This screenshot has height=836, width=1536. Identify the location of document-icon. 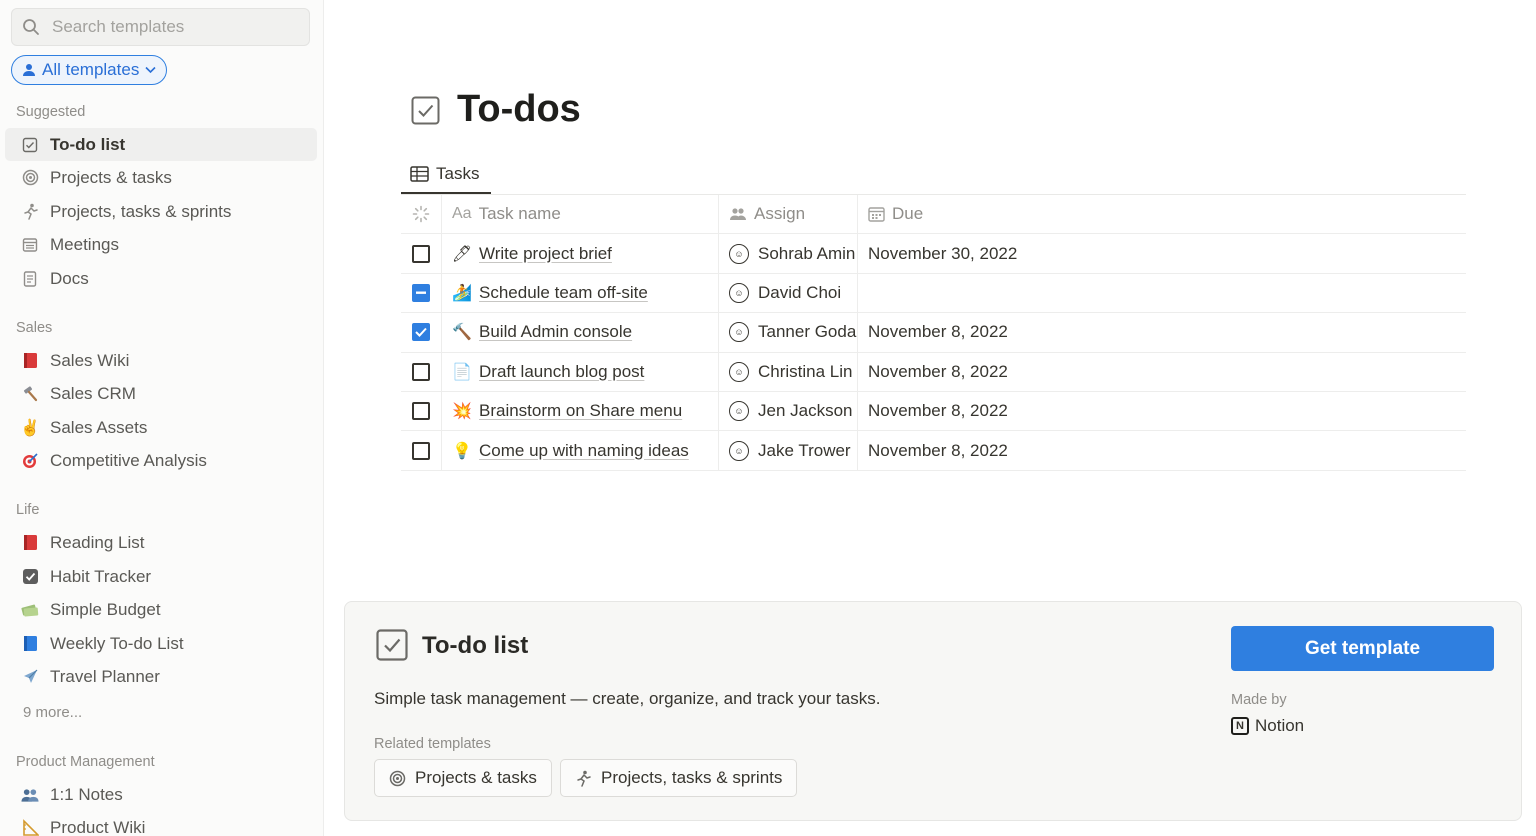
(30, 279).